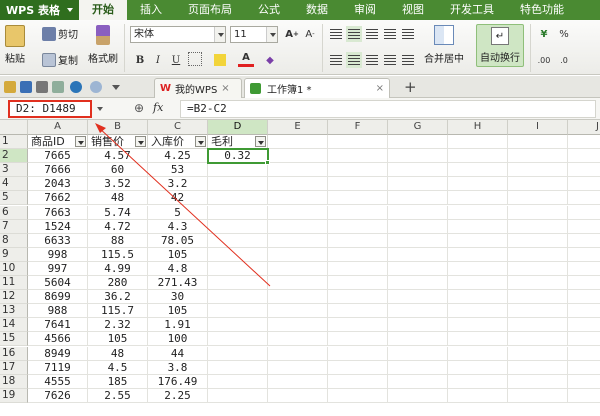 The height and width of the screenshot is (416, 600). I want to click on table-cell: 3.2, so click(178, 184).